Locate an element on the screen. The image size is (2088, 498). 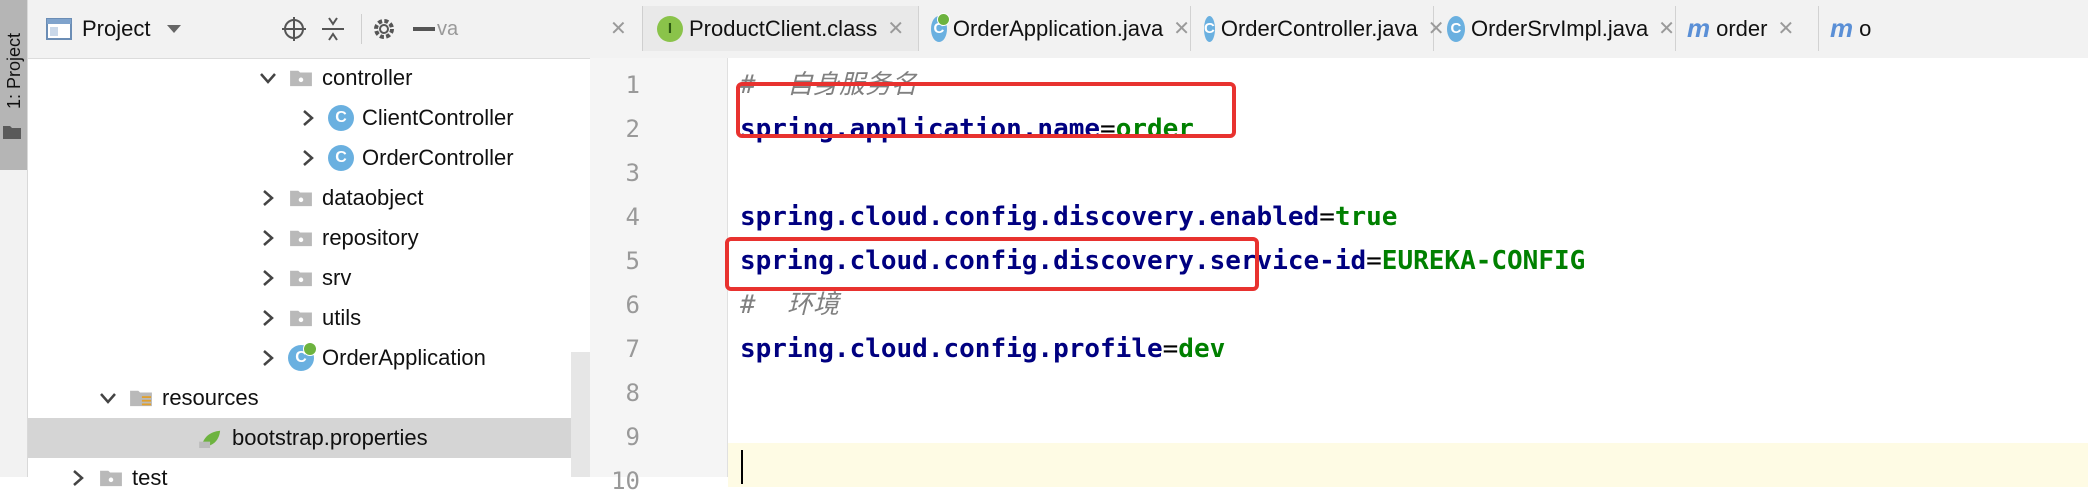
locate-file-button is located at coordinates (294, 29).